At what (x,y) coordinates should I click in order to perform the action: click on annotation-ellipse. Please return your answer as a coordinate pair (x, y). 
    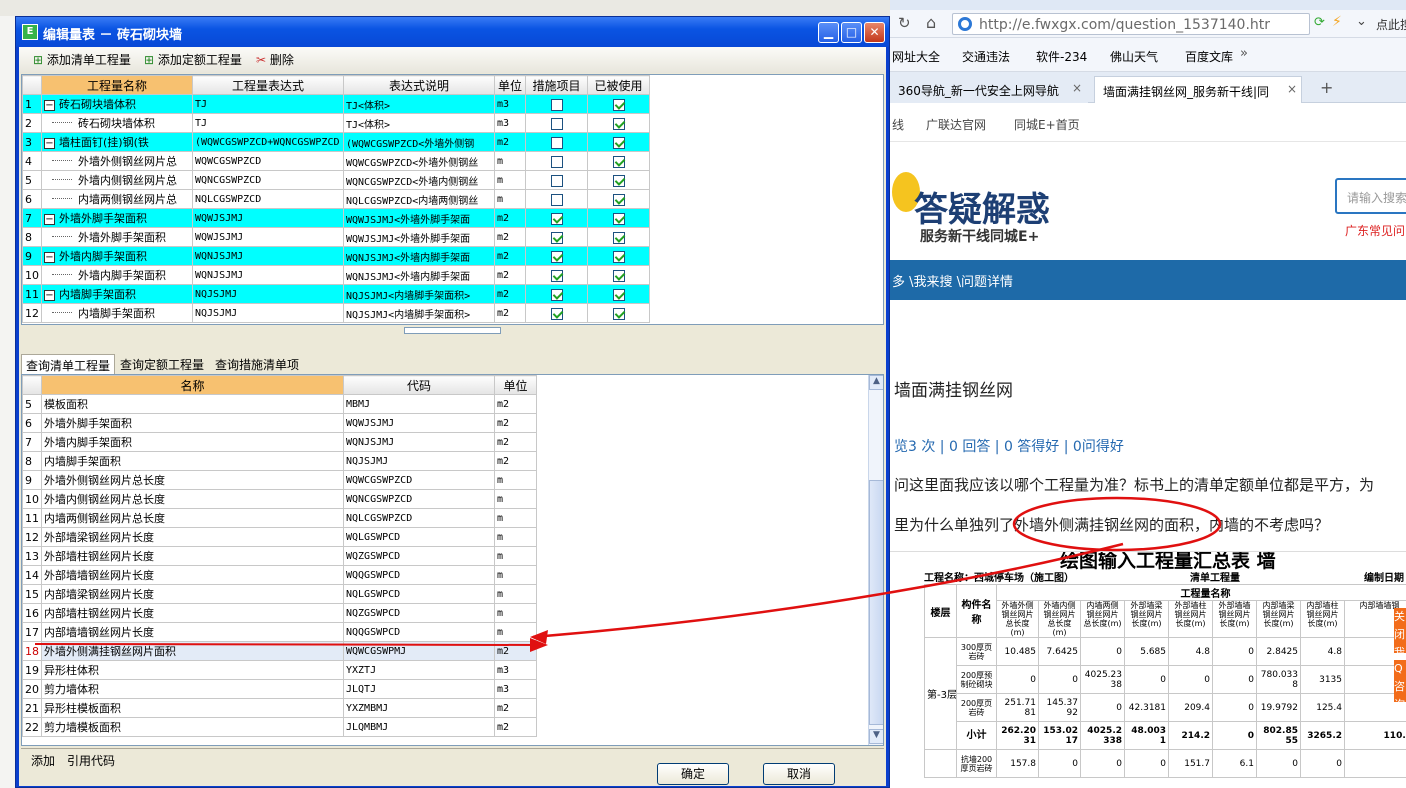
    Looking at the image, I should click on (1117, 524).